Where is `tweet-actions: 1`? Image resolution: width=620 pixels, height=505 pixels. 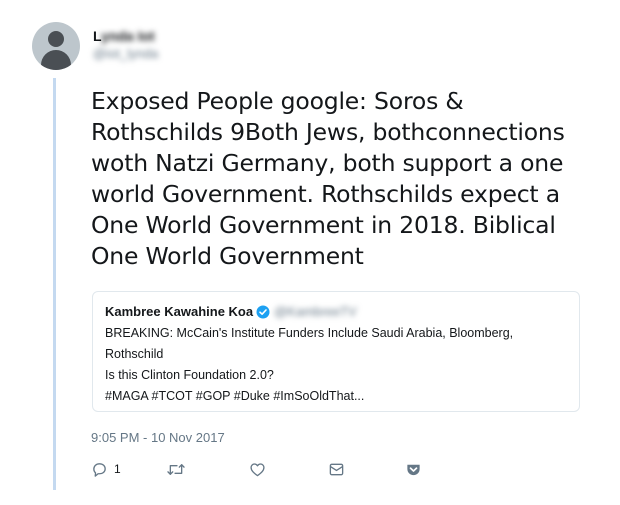 tweet-actions: 1 is located at coordinates (261, 469).